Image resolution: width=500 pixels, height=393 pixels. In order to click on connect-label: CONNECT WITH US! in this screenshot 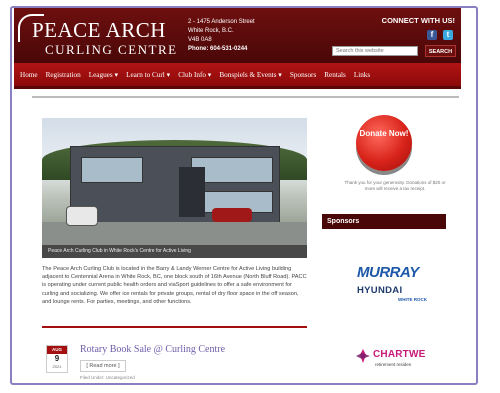, I will do `click(418, 20)`.